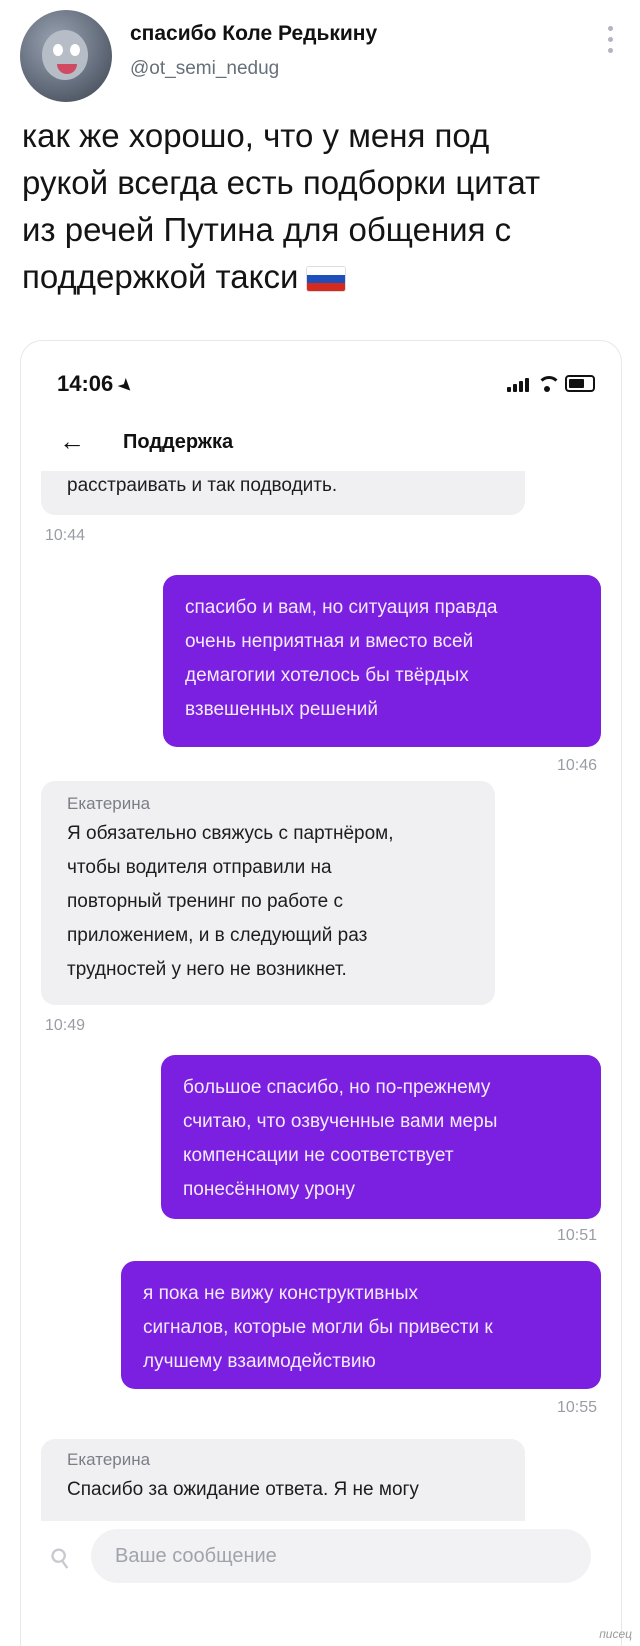 The width and height of the screenshot is (640, 1646). What do you see at coordinates (580, 383) in the screenshot?
I see `battery-icon` at bounding box center [580, 383].